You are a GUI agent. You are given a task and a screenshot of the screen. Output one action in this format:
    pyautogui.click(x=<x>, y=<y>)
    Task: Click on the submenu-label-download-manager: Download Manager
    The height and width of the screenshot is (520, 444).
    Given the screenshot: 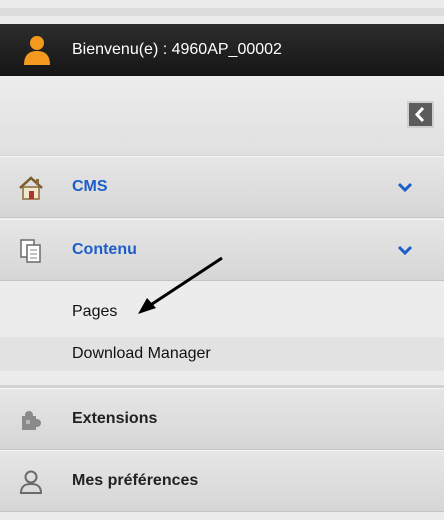 What is the action you would take?
    pyautogui.click(x=141, y=353)
    